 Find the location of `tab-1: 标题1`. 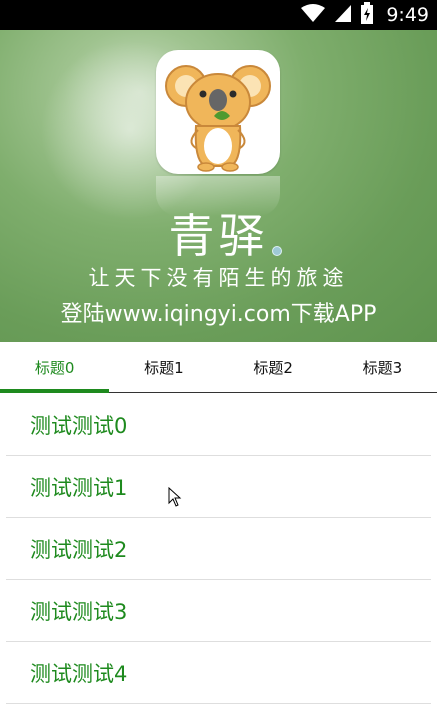

tab-1: 标题1 is located at coordinates (163, 367).